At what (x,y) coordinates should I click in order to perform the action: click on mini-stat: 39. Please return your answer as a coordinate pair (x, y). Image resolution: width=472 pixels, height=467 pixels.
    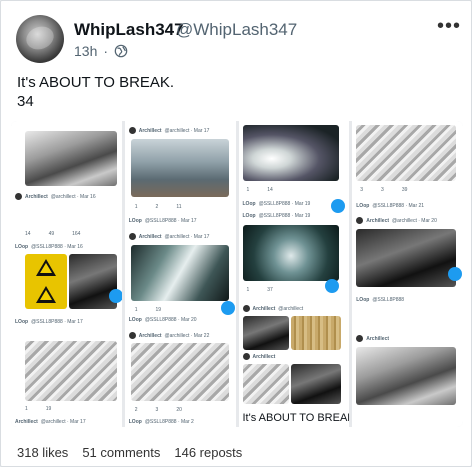
    Looking at the image, I should click on (404, 190).